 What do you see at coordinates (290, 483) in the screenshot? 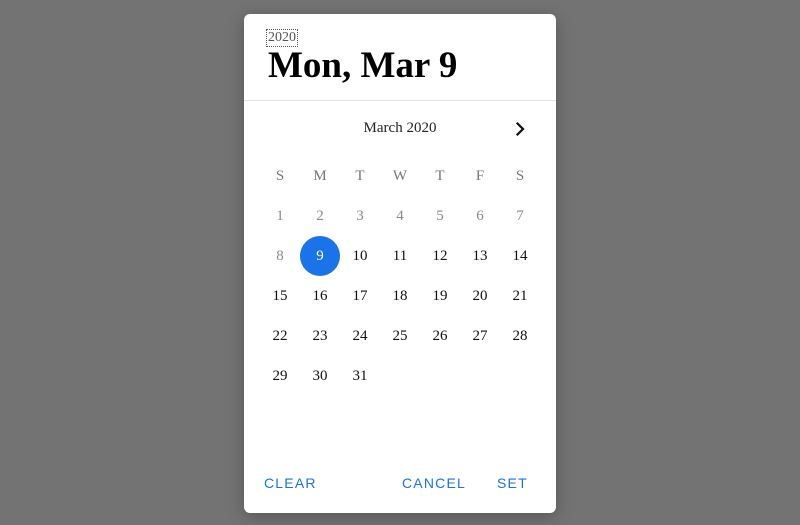
I see `clear-button: CLEAR` at bounding box center [290, 483].